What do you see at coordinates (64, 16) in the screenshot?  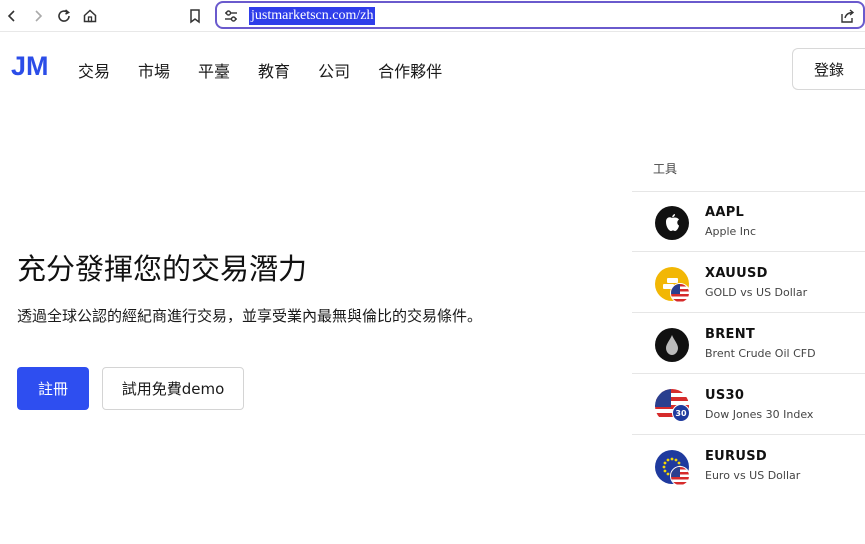 I see `reload-icon` at bounding box center [64, 16].